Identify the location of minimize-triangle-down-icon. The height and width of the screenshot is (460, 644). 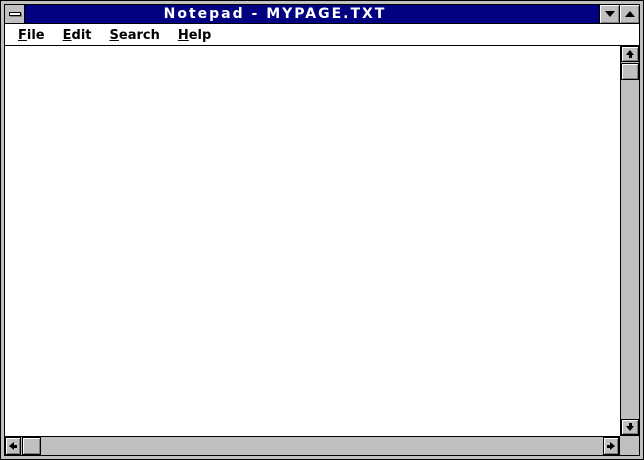
(609, 14).